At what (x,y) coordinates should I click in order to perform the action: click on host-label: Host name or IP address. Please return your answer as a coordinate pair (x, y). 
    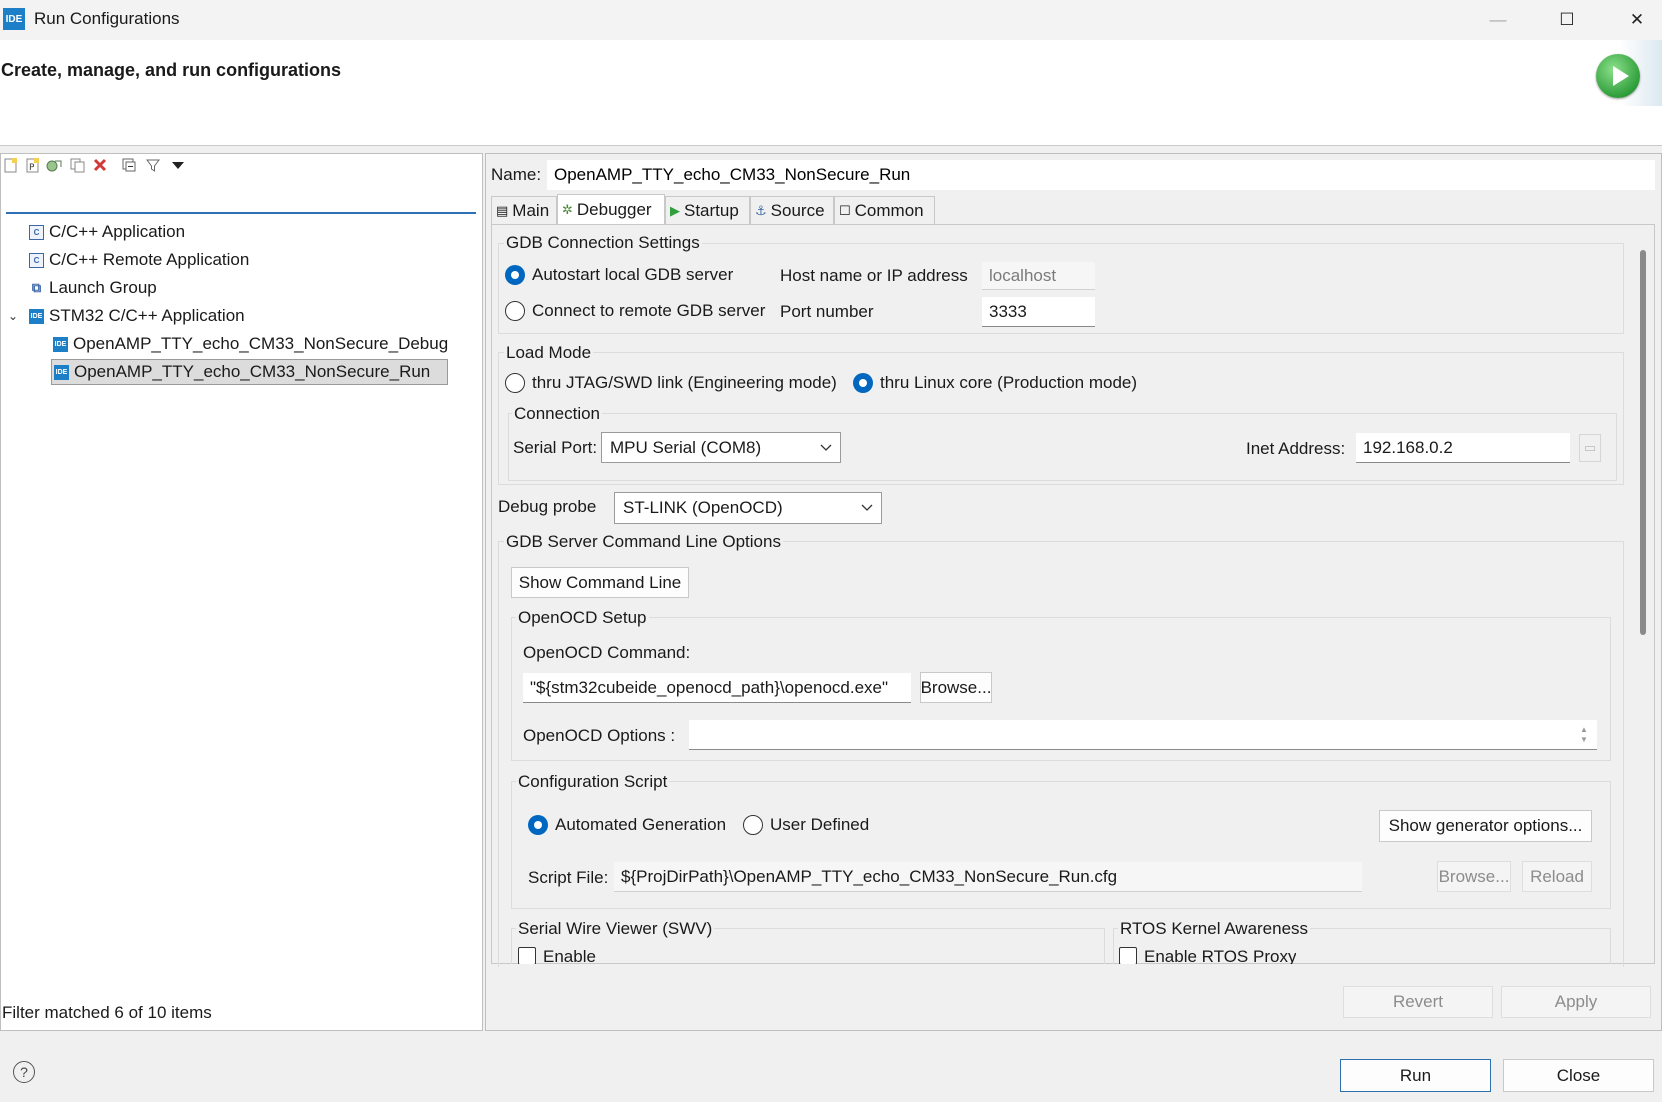
    Looking at the image, I should click on (874, 275).